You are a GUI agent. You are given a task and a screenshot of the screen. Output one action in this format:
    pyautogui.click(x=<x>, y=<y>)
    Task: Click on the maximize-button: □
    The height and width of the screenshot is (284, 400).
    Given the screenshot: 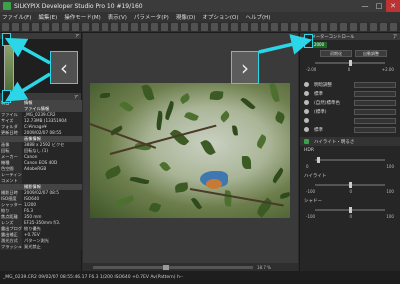 What is the action you would take?
    pyautogui.click(x=379, y=6)
    